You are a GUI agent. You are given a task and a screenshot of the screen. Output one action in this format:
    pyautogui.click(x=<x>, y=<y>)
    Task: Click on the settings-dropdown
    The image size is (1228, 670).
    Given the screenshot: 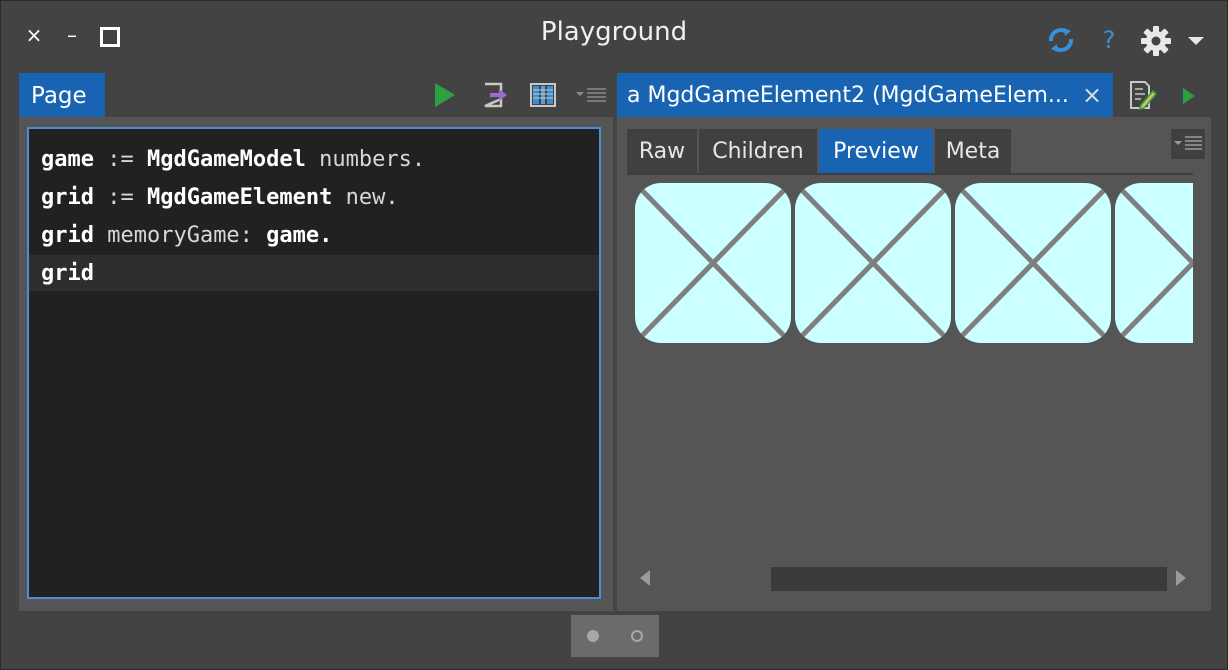 What is the action you would take?
    pyautogui.click(x=1196, y=40)
    